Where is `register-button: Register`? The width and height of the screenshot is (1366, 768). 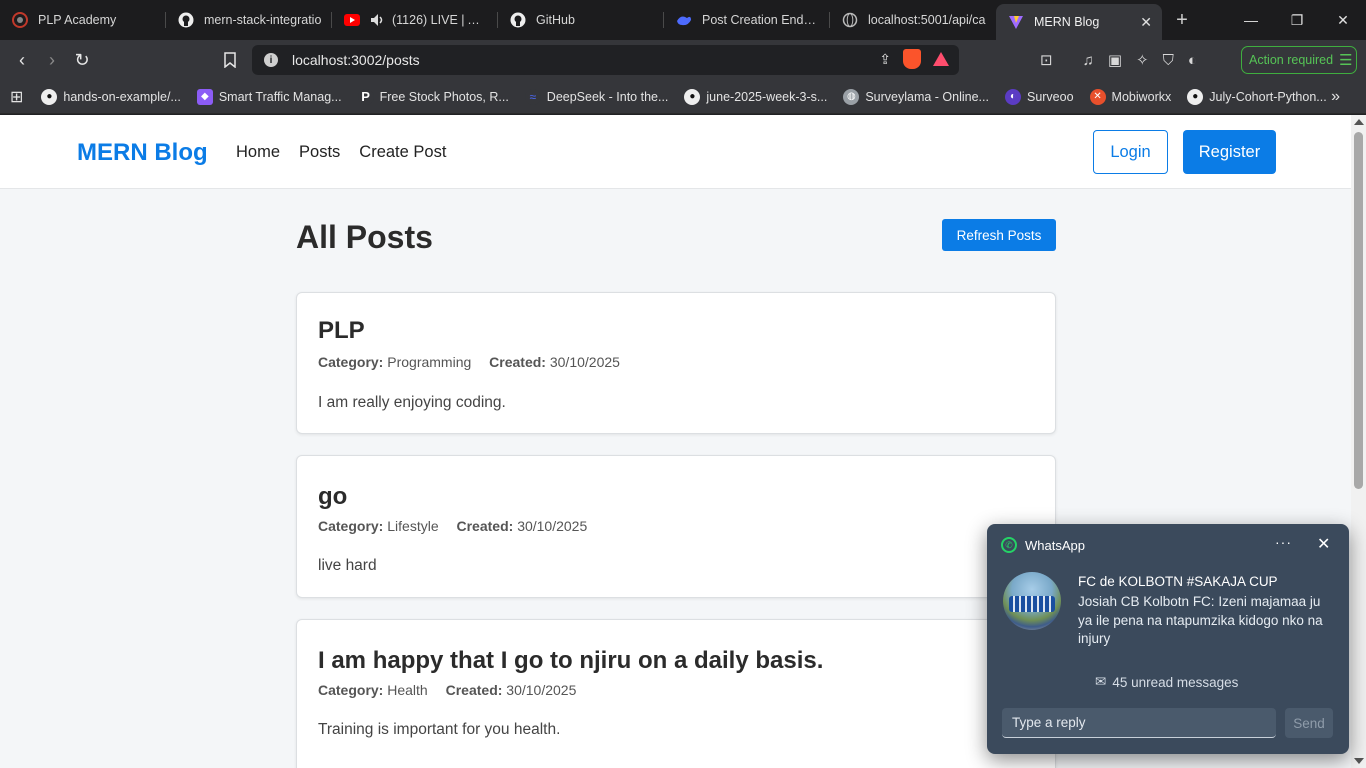
register-button: Register is located at coordinates (1229, 152).